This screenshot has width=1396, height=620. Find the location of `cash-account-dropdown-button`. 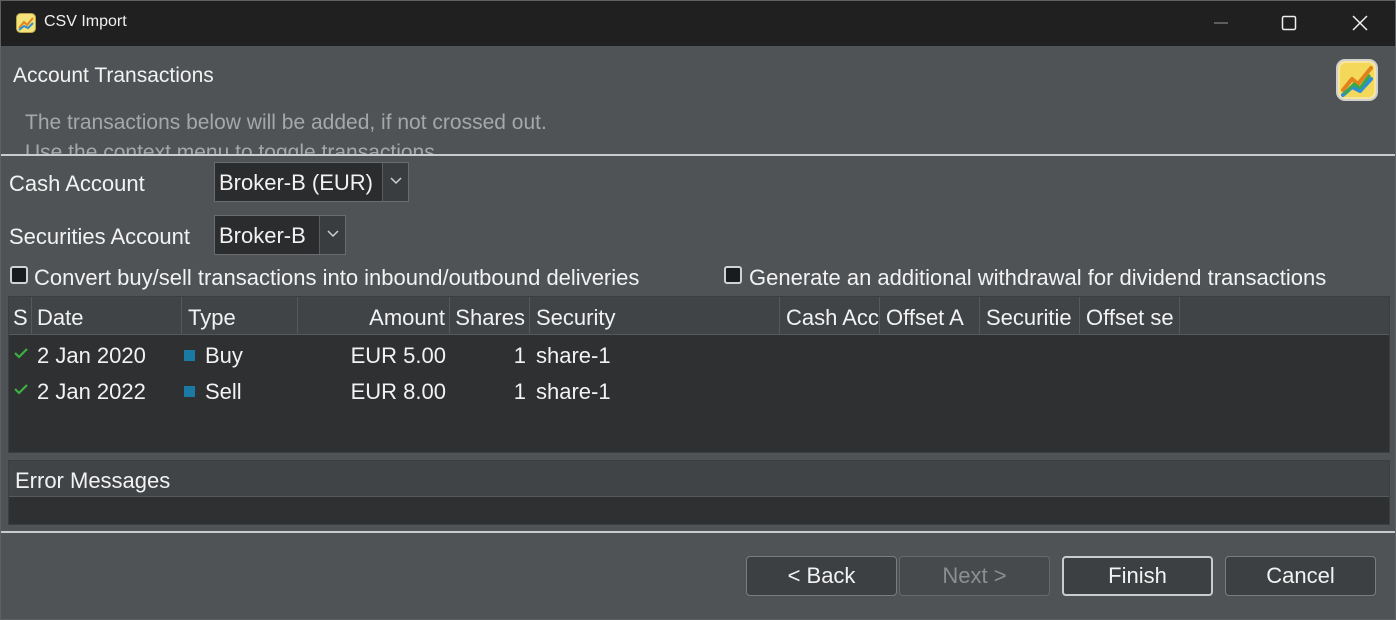

cash-account-dropdown-button is located at coordinates (395, 182).